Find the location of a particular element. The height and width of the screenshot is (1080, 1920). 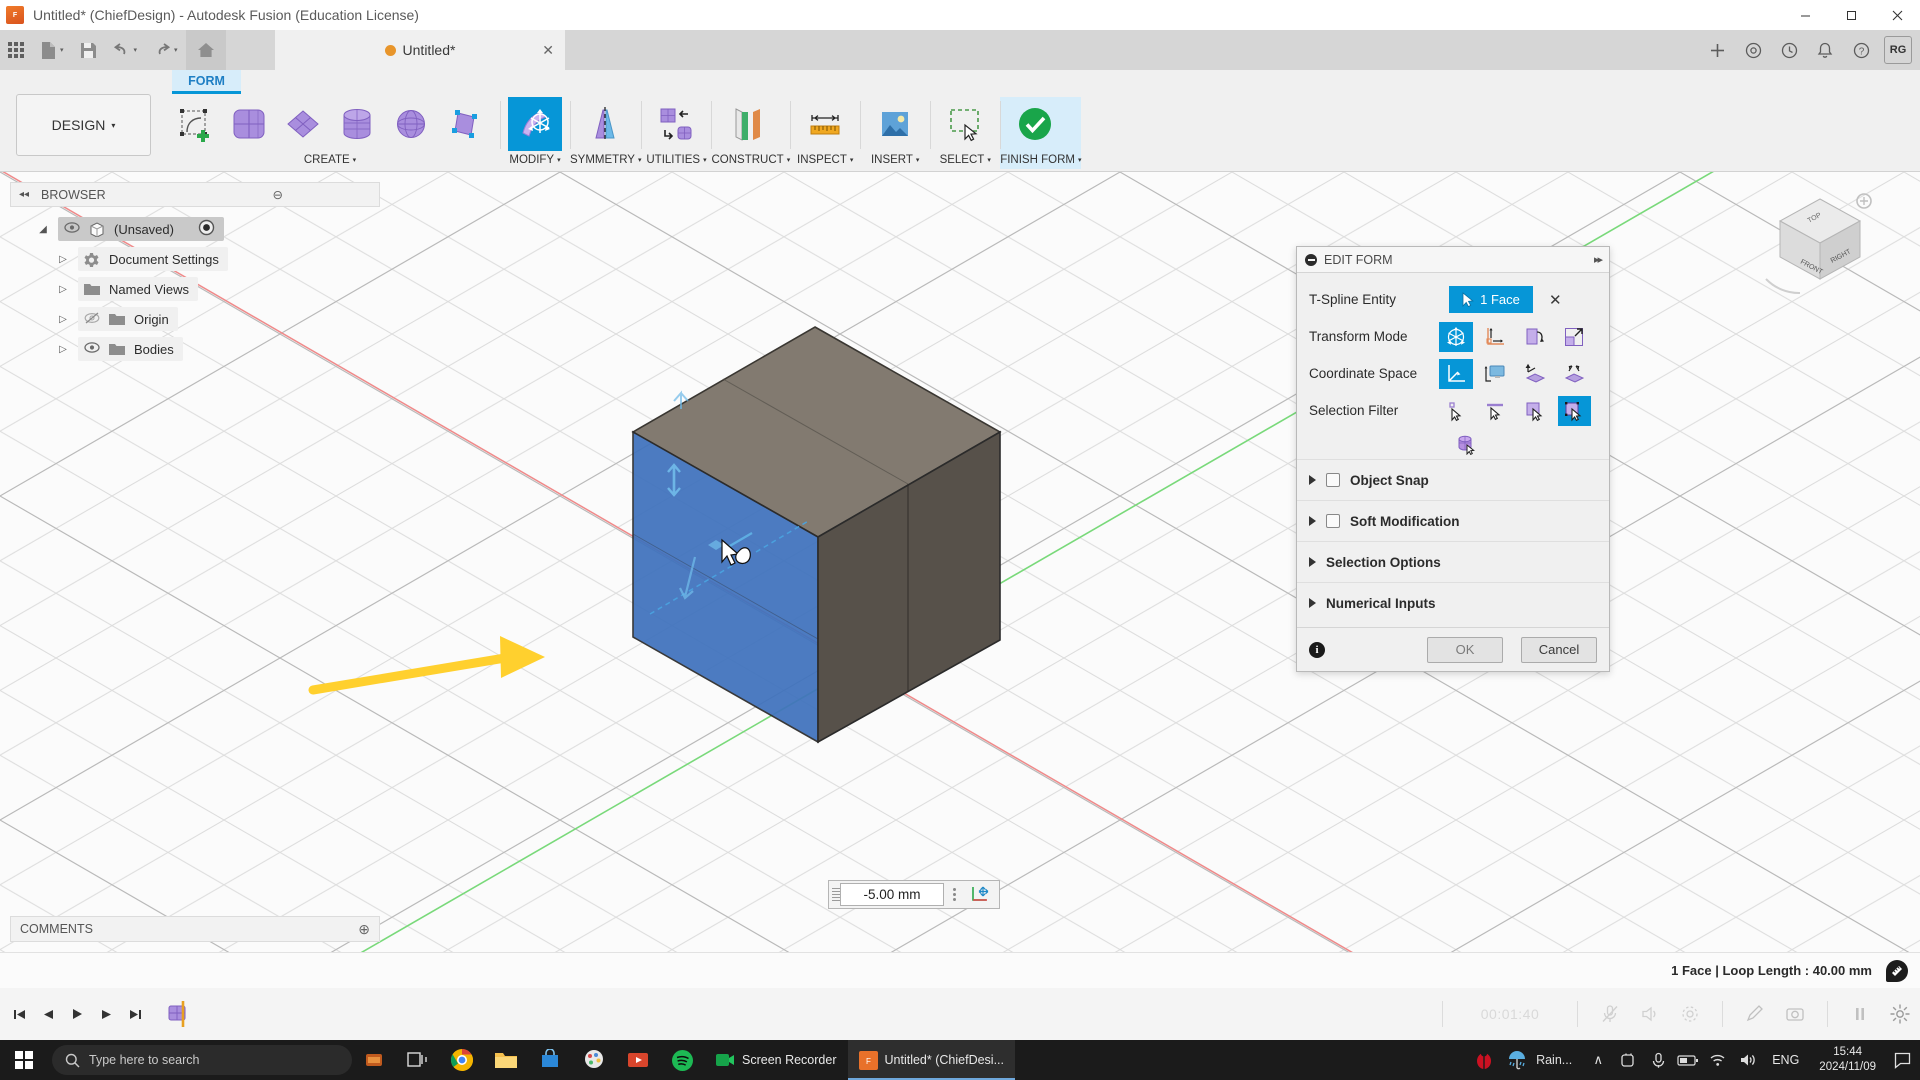

spotify-icon is located at coordinates (682, 1060).